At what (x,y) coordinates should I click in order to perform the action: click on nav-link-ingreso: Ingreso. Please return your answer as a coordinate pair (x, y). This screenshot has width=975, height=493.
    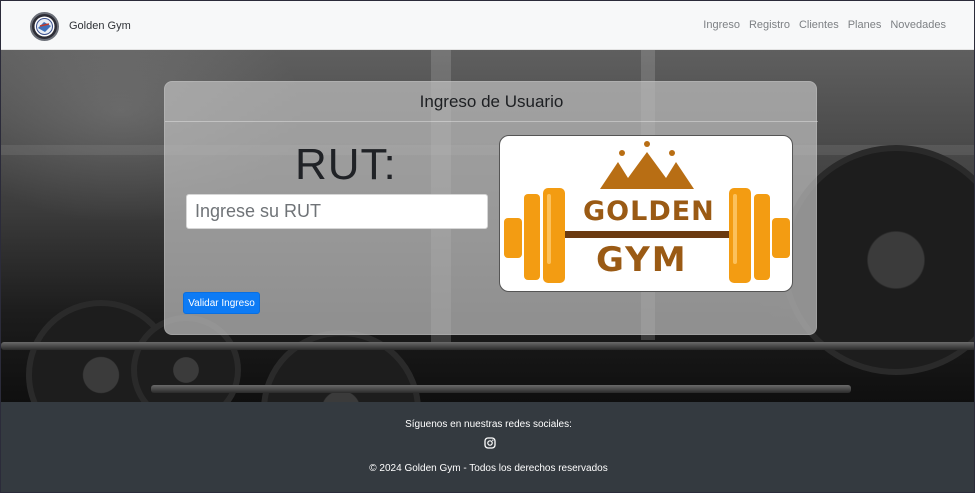
    Looking at the image, I should click on (721, 25).